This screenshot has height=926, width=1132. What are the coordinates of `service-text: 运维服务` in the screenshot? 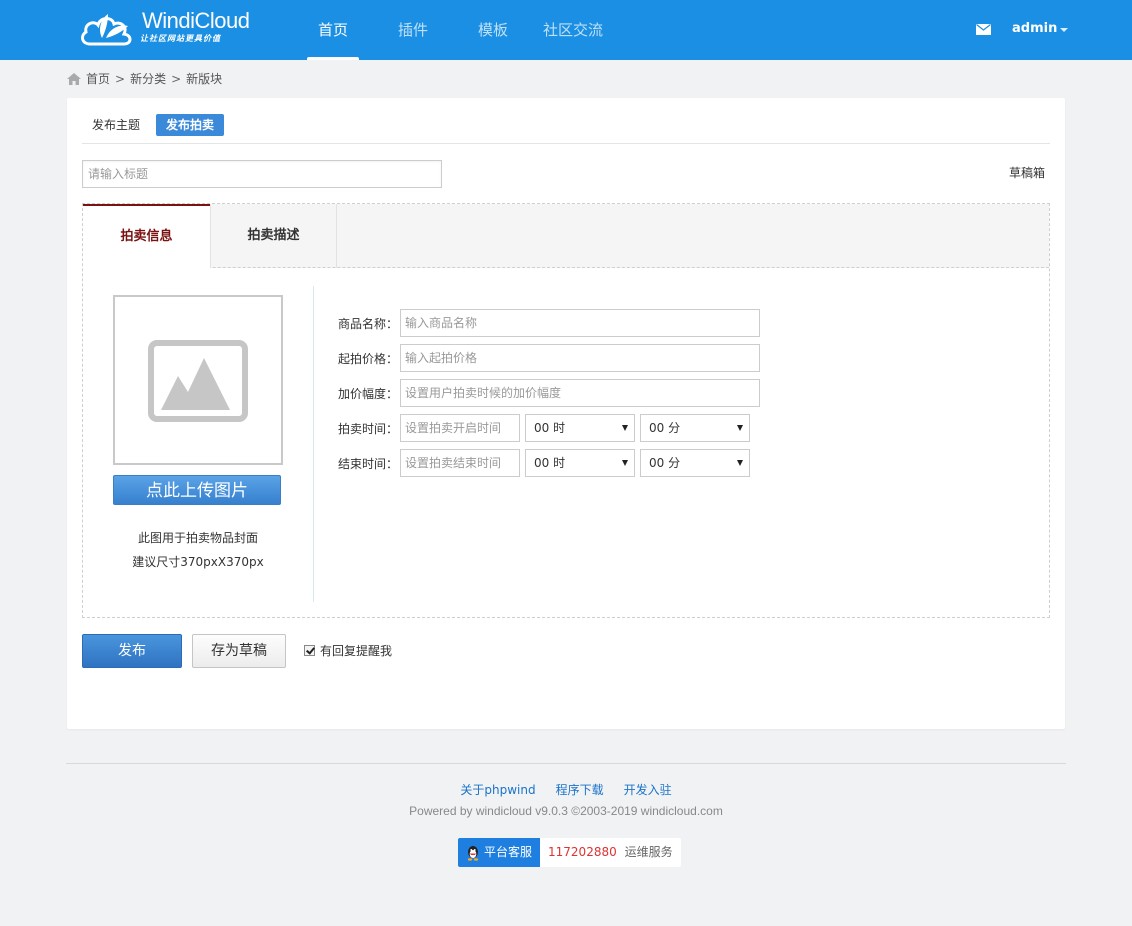 It's located at (648, 852).